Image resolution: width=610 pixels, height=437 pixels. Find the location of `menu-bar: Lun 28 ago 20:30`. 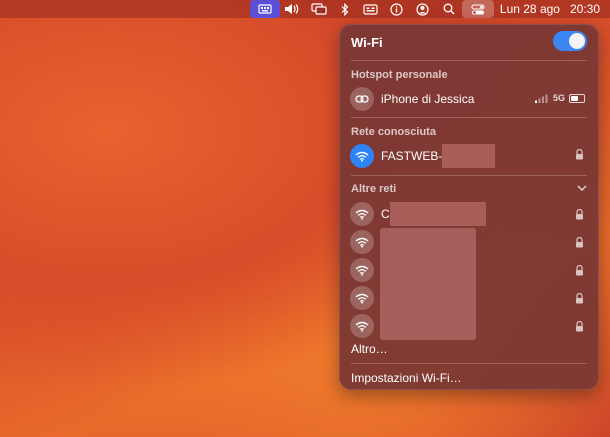

menu-bar: Lun 28 ago 20:30 is located at coordinates (305, 9).